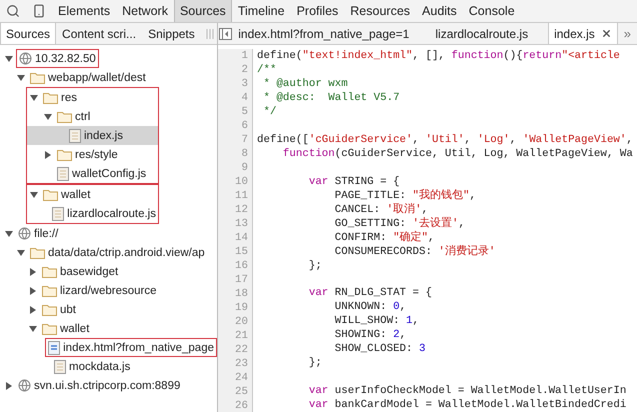  Describe the element at coordinates (108, 233) in the screenshot. I see `tree-item: file://` at that location.